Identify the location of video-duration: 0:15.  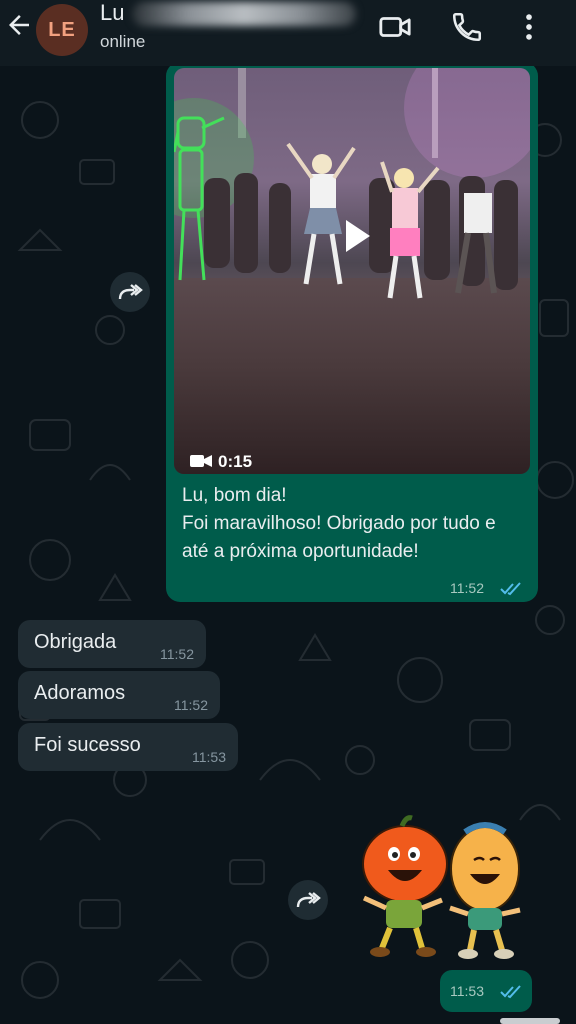
(235, 461).